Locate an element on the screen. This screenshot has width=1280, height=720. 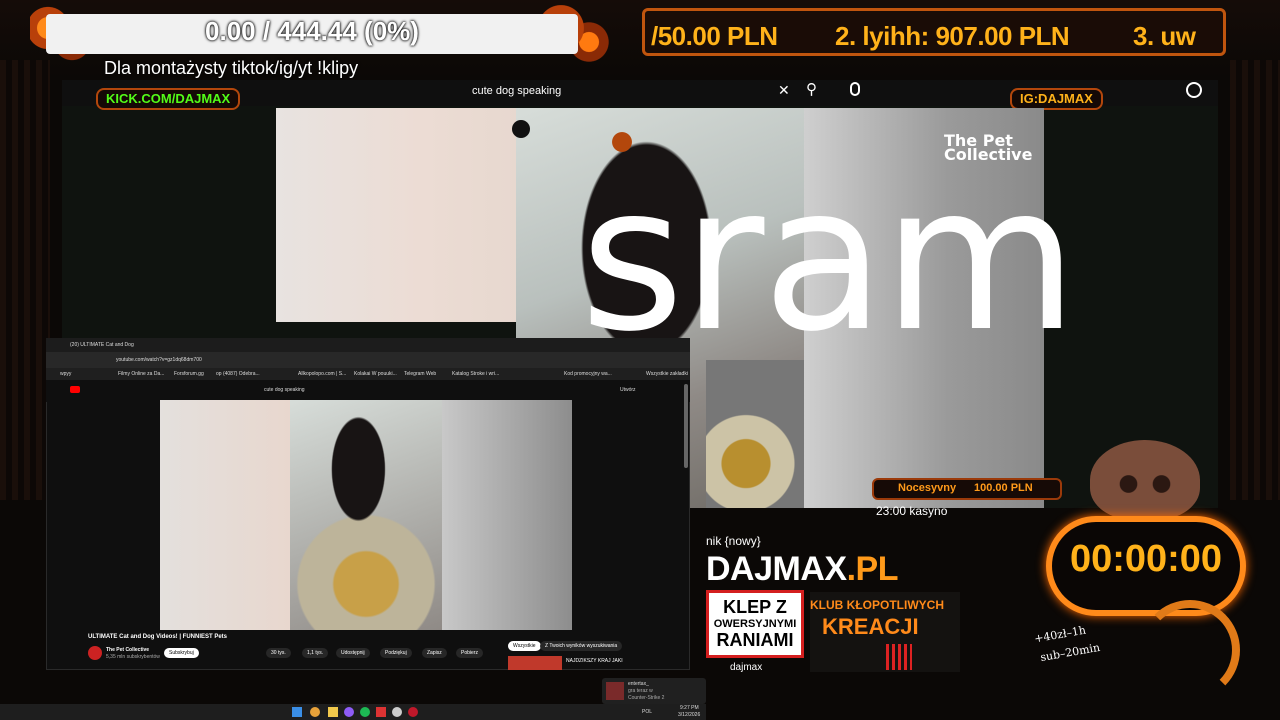
subathon-rule-1: +40zł–1h is located at coordinates (1060, 634).